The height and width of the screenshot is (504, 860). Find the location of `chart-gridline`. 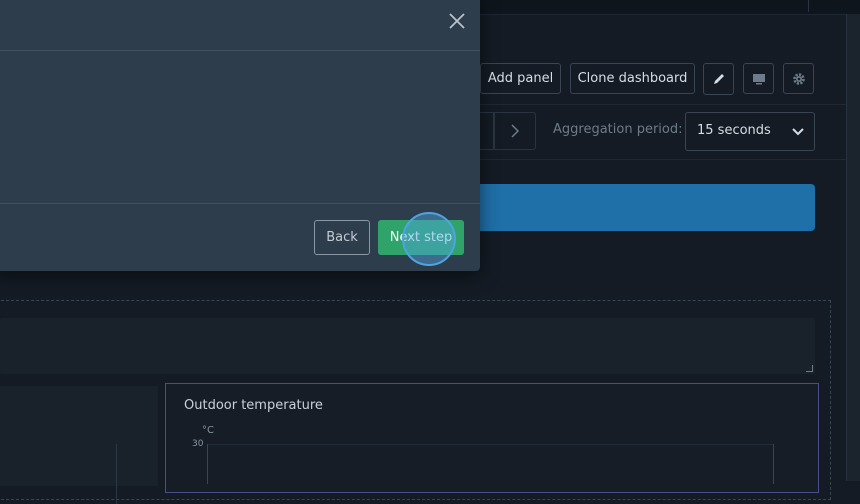

chart-gridline is located at coordinates (491, 444).